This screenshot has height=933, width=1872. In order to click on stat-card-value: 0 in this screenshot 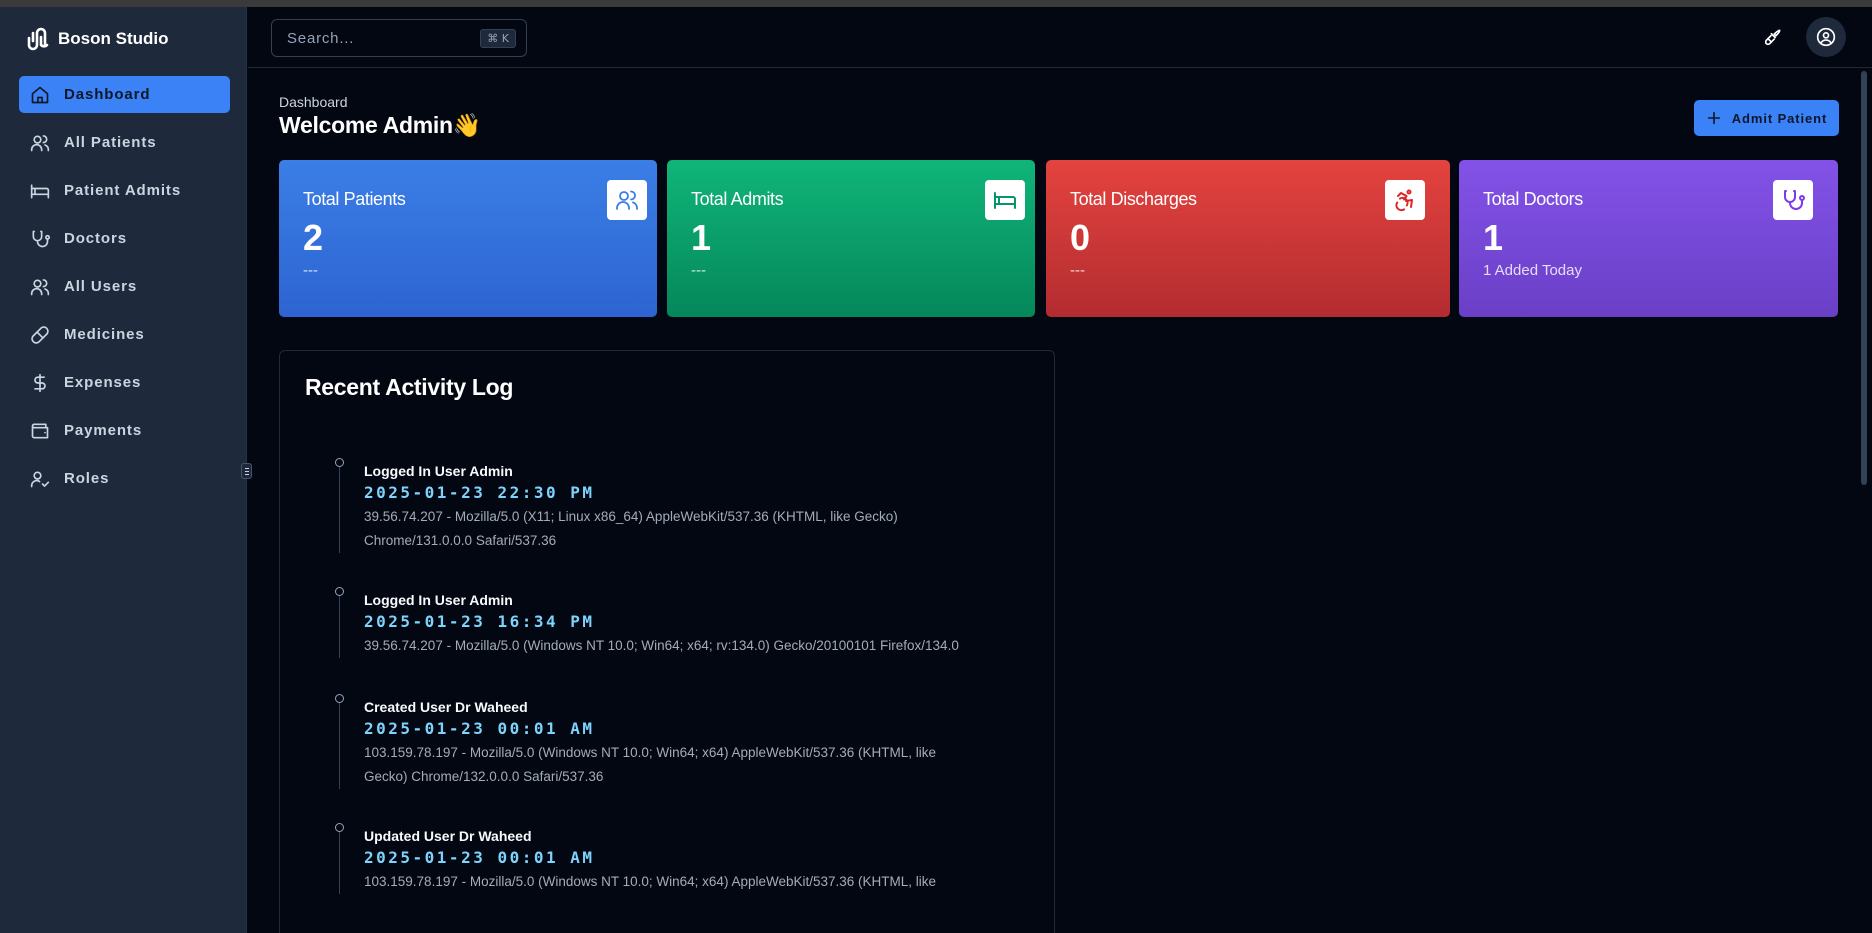, I will do `click(1080, 237)`.